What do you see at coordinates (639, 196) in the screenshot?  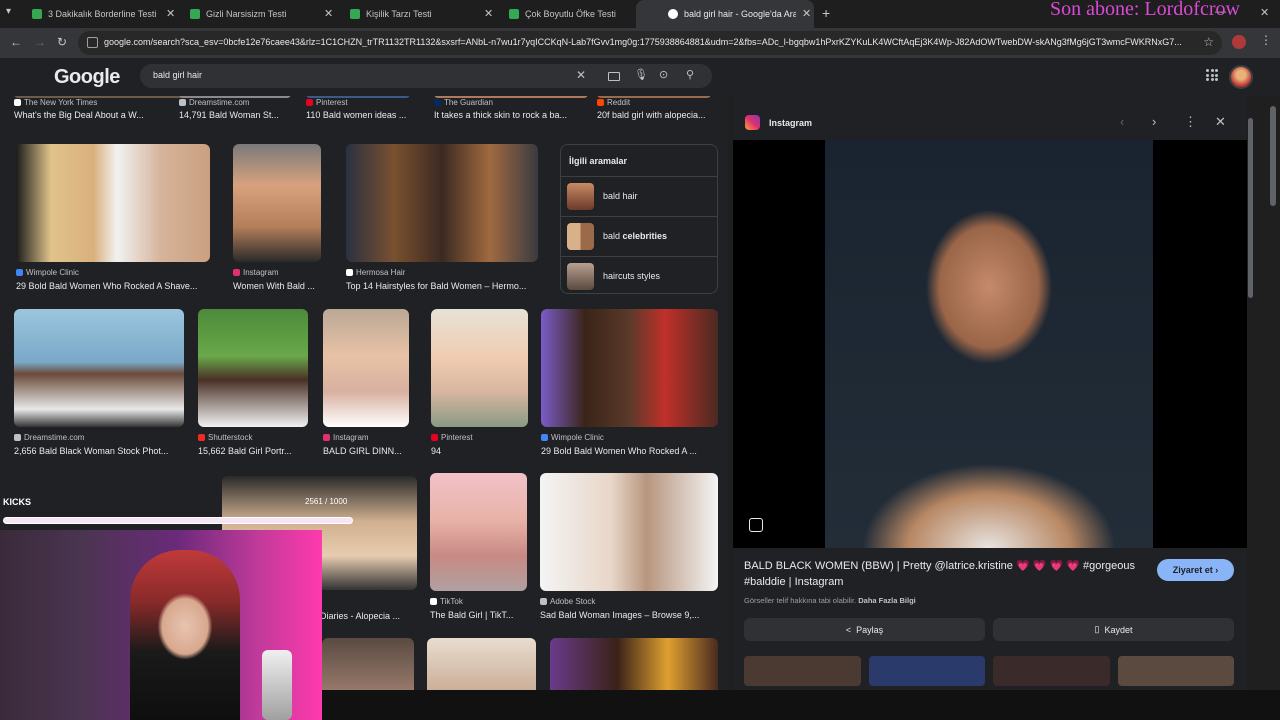 I see `related-item-bald-hair: bald hair` at bounding box center [639, 196].